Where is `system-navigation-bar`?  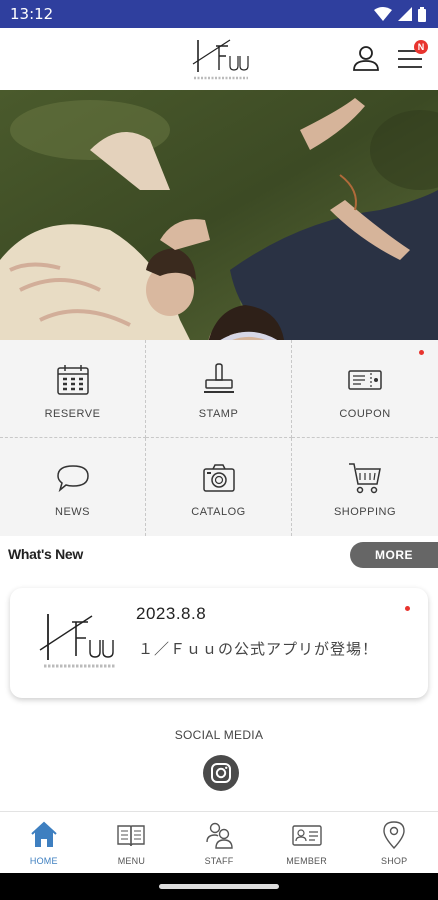
system-navigation-bar is located at coordinates (219, 886).